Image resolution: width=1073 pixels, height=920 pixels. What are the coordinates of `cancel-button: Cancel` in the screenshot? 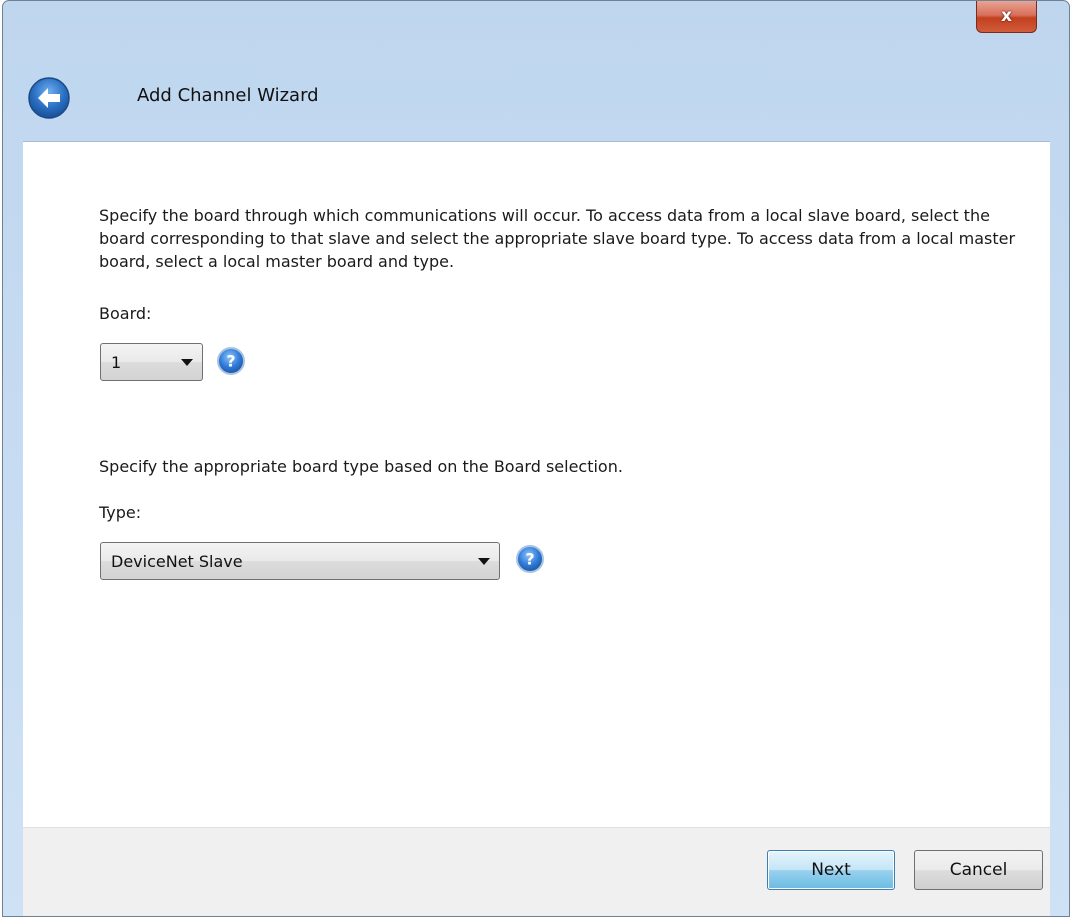 It's located at (978, 870).